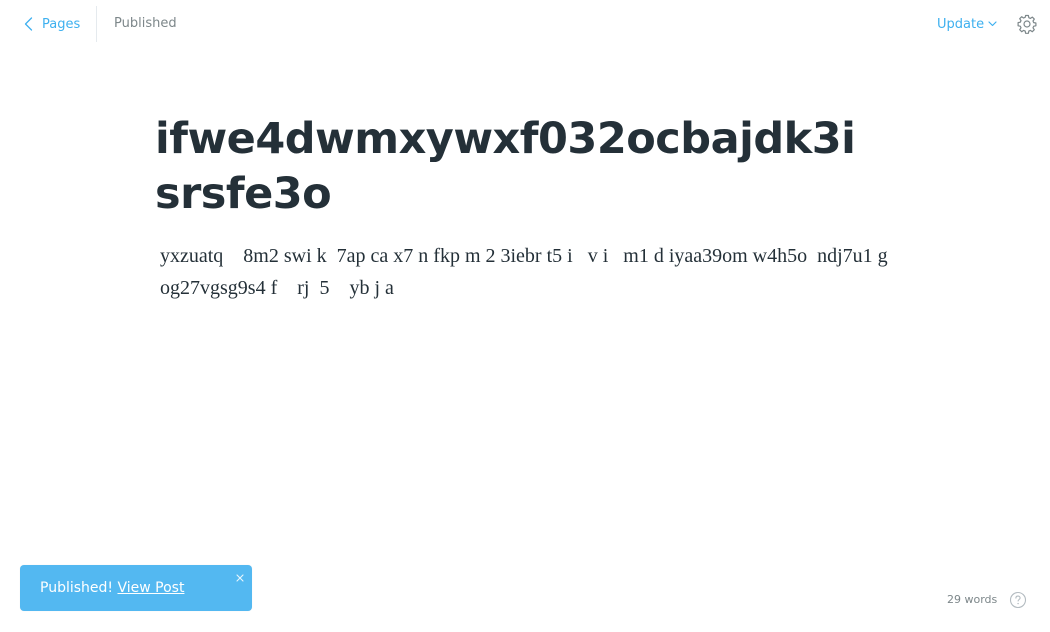  Describe the element at coordinates (517, 167) in the screenshot. I see `post-title: ifwe4dwmxywxf032ocbajdk3isrsfe3o` at that location.